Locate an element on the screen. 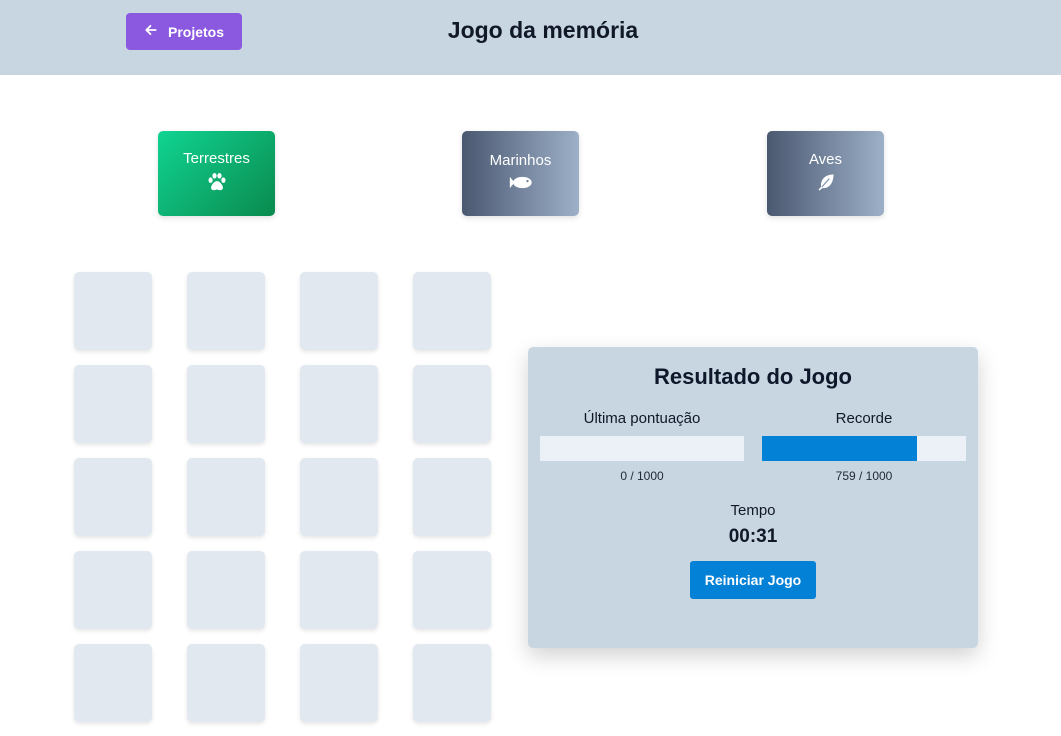  time-label: Tempo is located at coordinates (753, 510).